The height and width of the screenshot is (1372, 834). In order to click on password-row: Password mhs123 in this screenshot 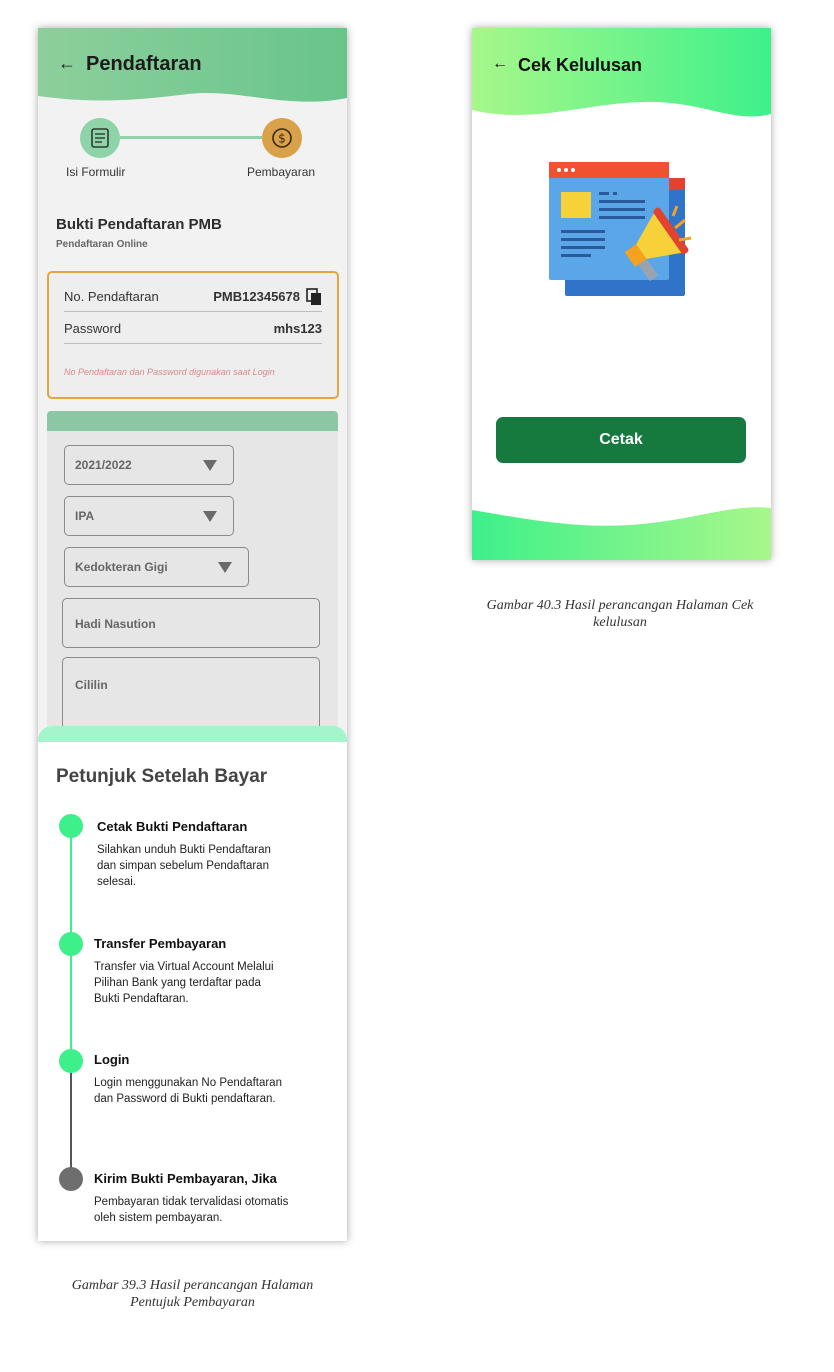, I will do `click(193, 329)`.